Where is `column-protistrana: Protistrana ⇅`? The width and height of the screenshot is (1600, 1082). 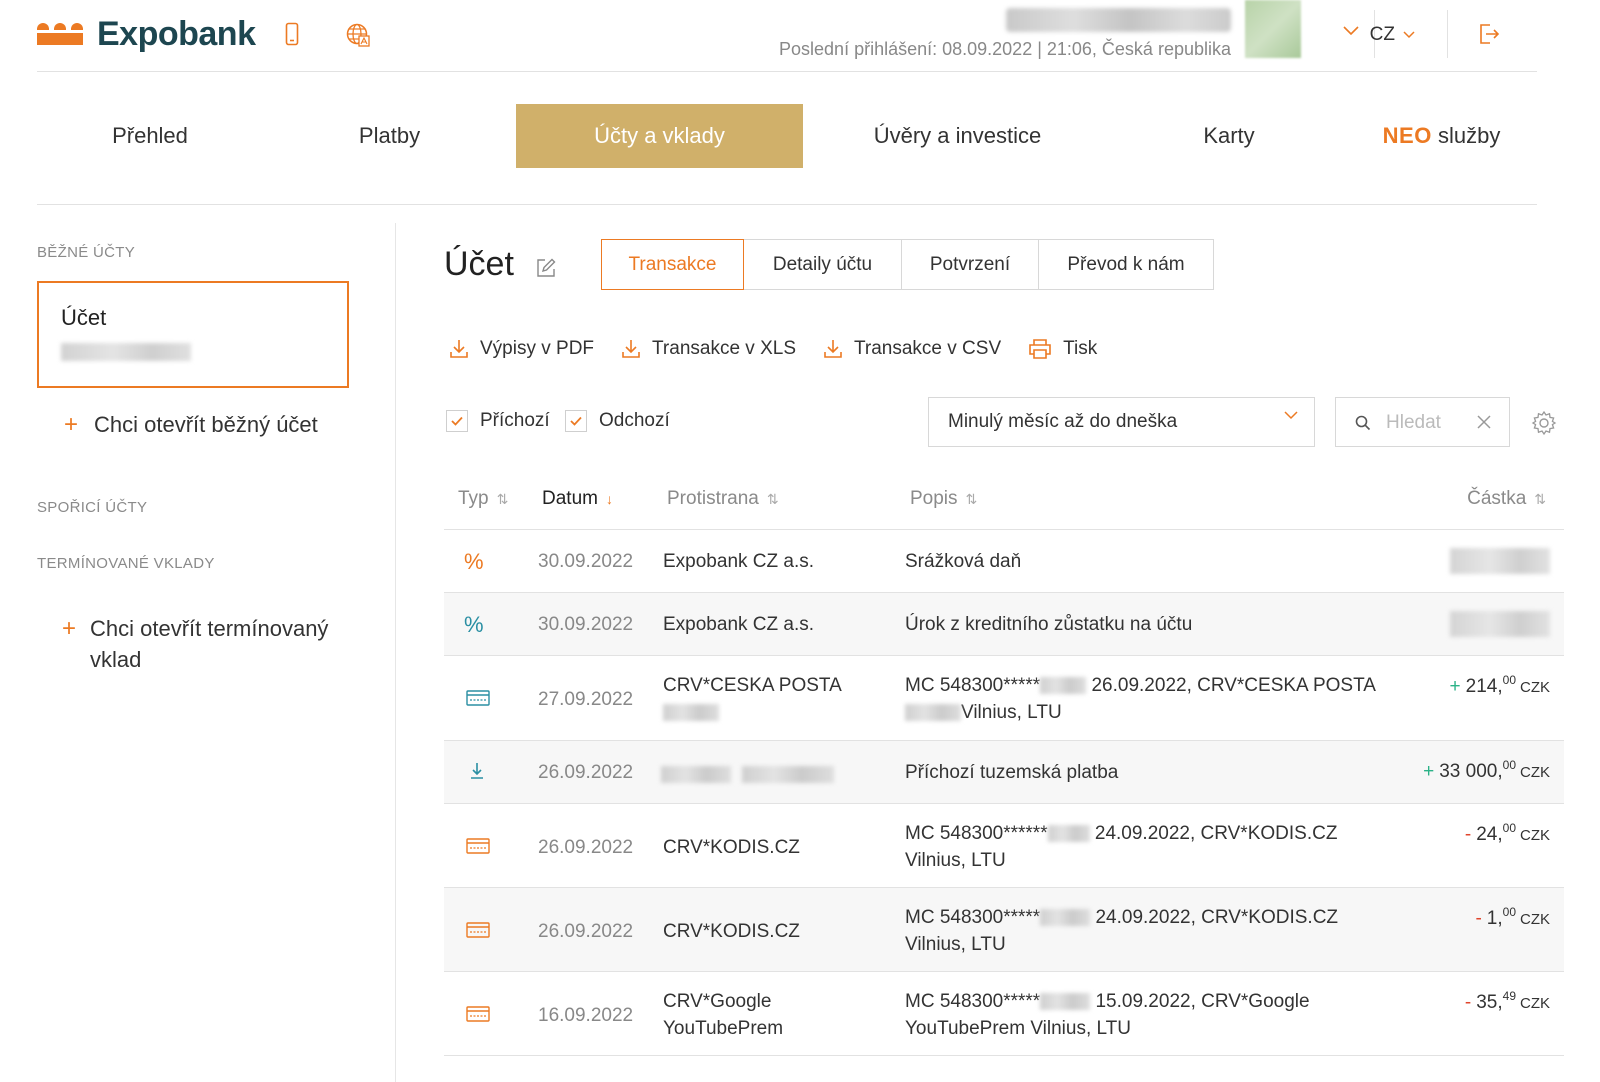
column-protistrana: Protistrana ⇅ is located at coordinates (723, 499).